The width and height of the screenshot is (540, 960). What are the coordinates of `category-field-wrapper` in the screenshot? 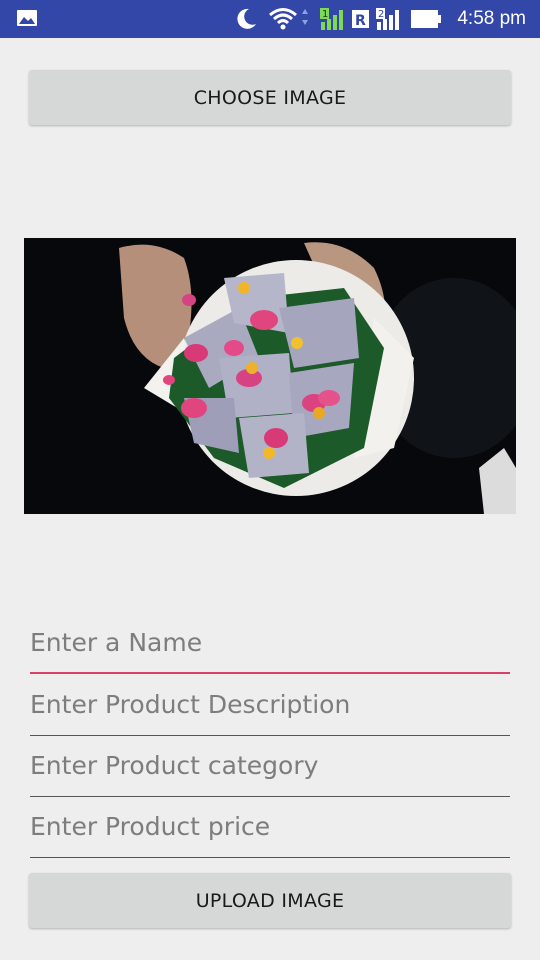 It's located at (270, 771).